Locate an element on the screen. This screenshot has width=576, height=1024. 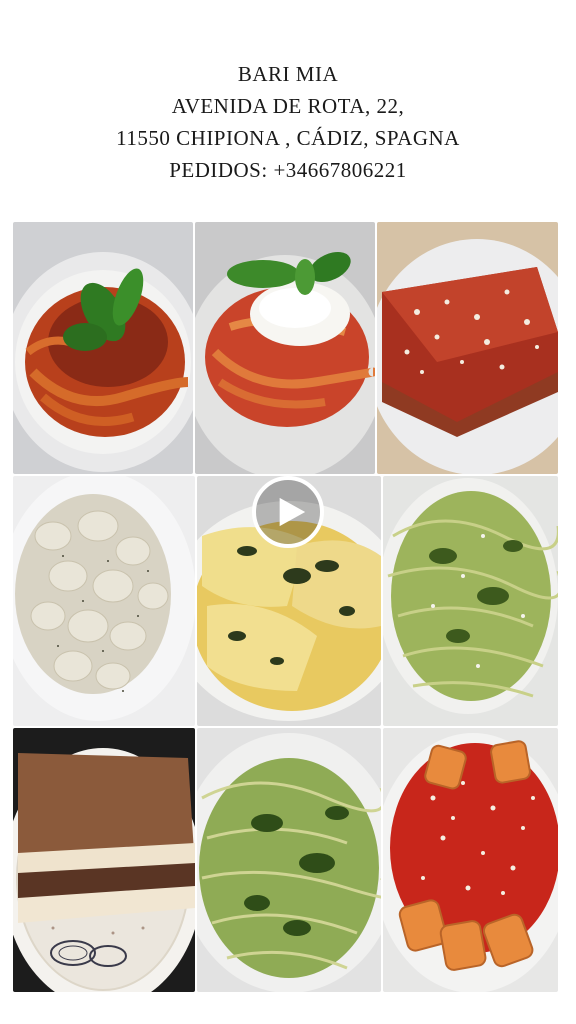
restaurant-name: BARI MIA is located at coordinates (288, 74).